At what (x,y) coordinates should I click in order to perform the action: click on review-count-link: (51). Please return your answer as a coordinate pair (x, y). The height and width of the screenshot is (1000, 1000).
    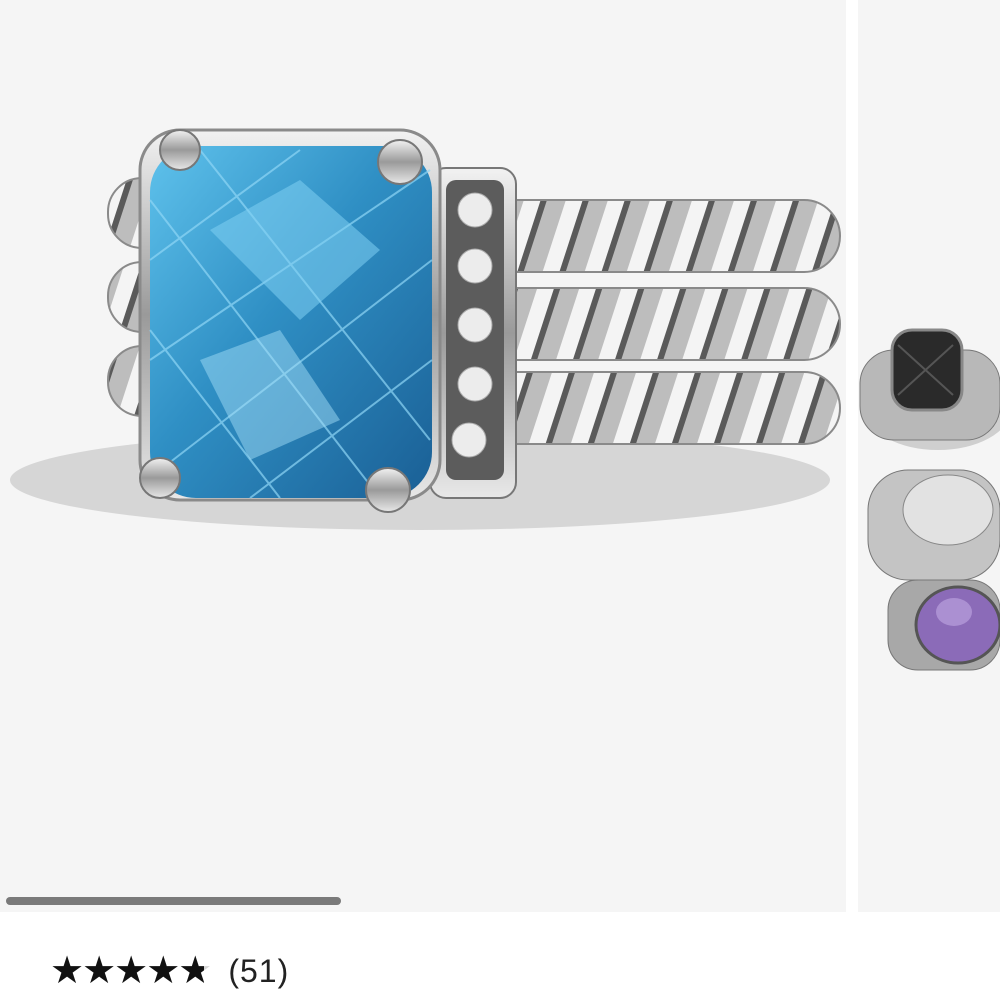
    Looking at the image, I should click on (258, 971).